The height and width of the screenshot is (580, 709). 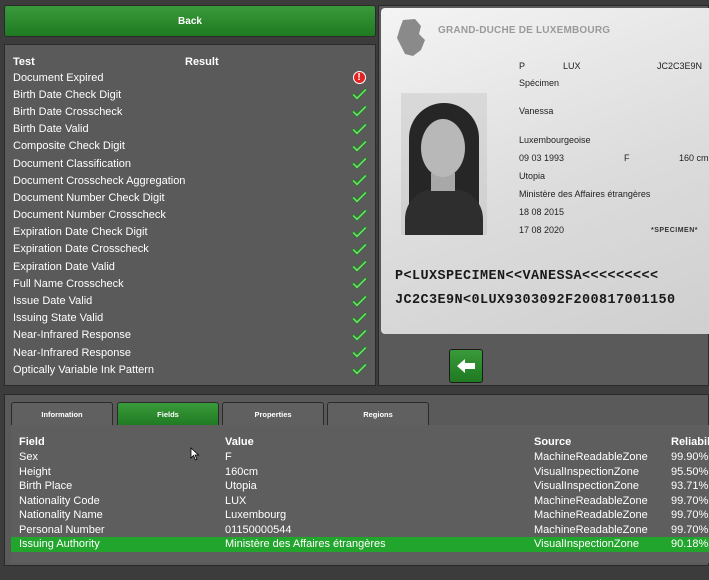 I want to click on card-country: GRAND-DUCHE DE LUXEMBOURG, so click(x=524, y=30).